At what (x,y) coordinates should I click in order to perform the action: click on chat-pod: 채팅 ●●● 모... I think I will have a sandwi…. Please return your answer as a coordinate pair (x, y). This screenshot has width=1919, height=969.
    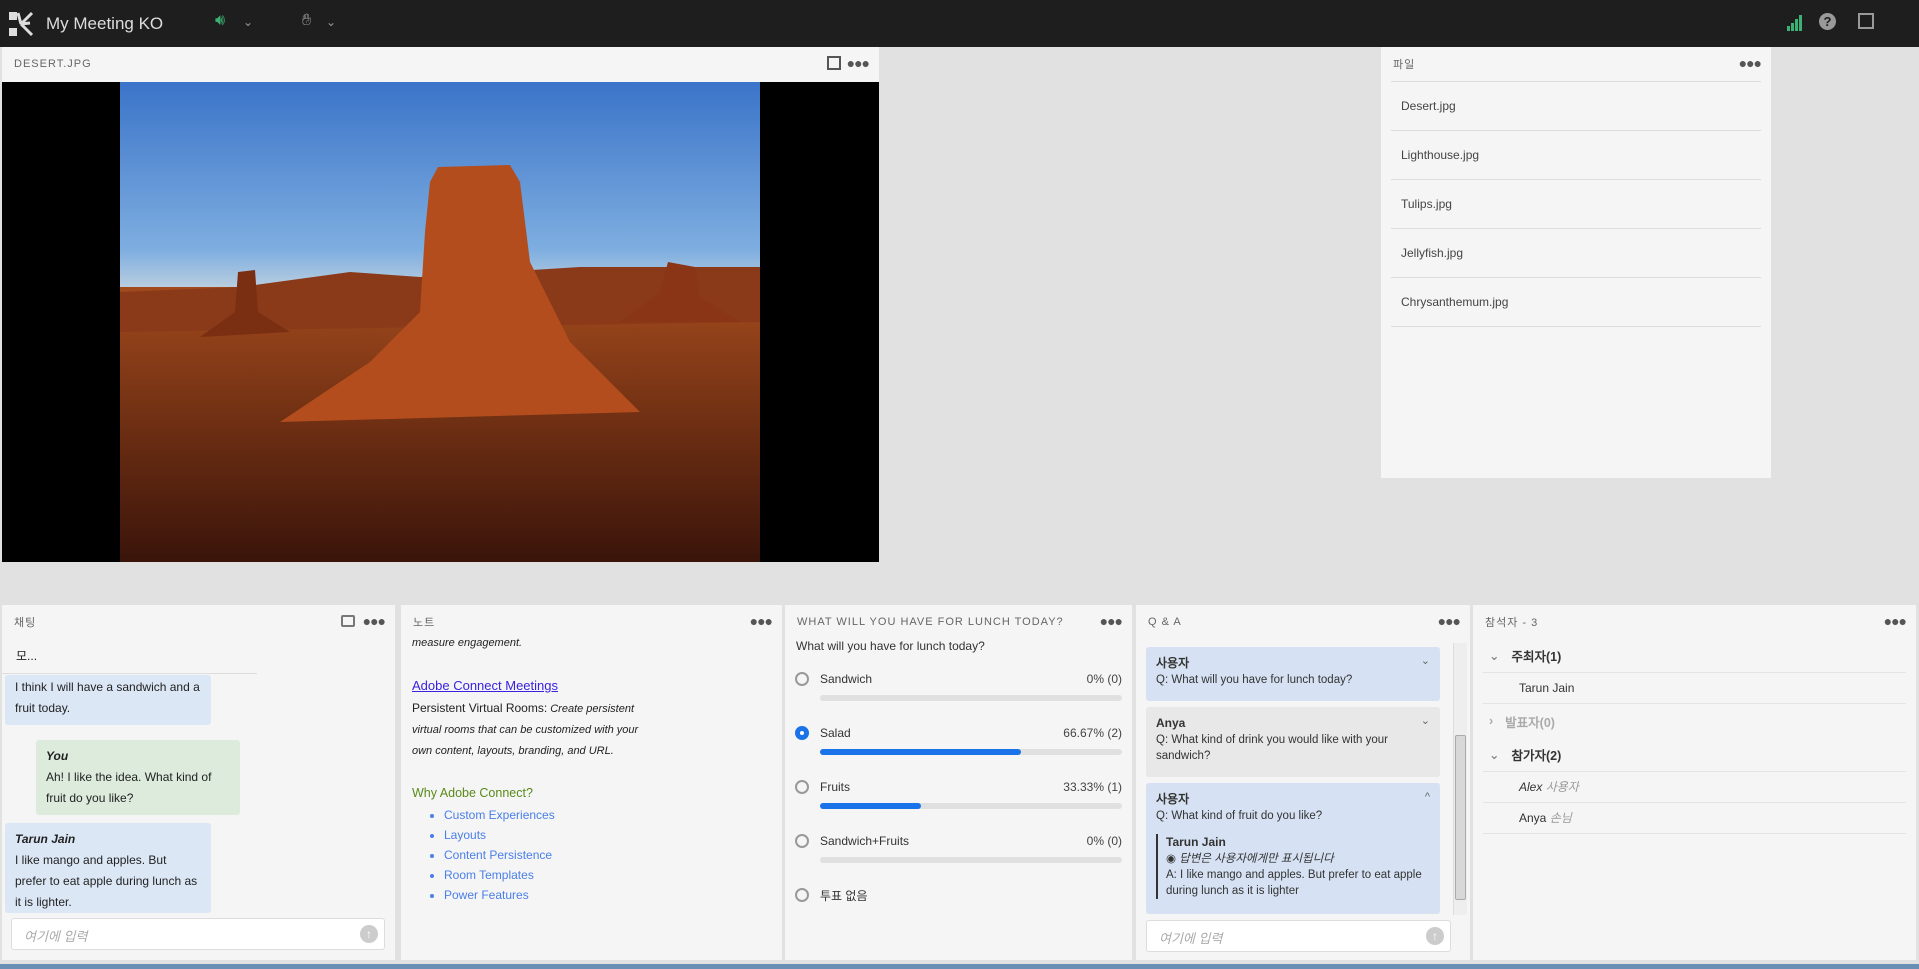
    Looking at the image, I should click on (198, 782).